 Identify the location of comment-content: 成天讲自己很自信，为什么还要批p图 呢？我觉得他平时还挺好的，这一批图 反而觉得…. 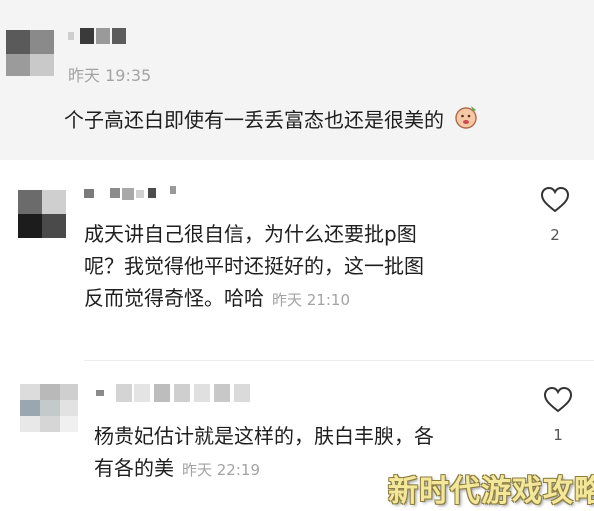
(294, 267).